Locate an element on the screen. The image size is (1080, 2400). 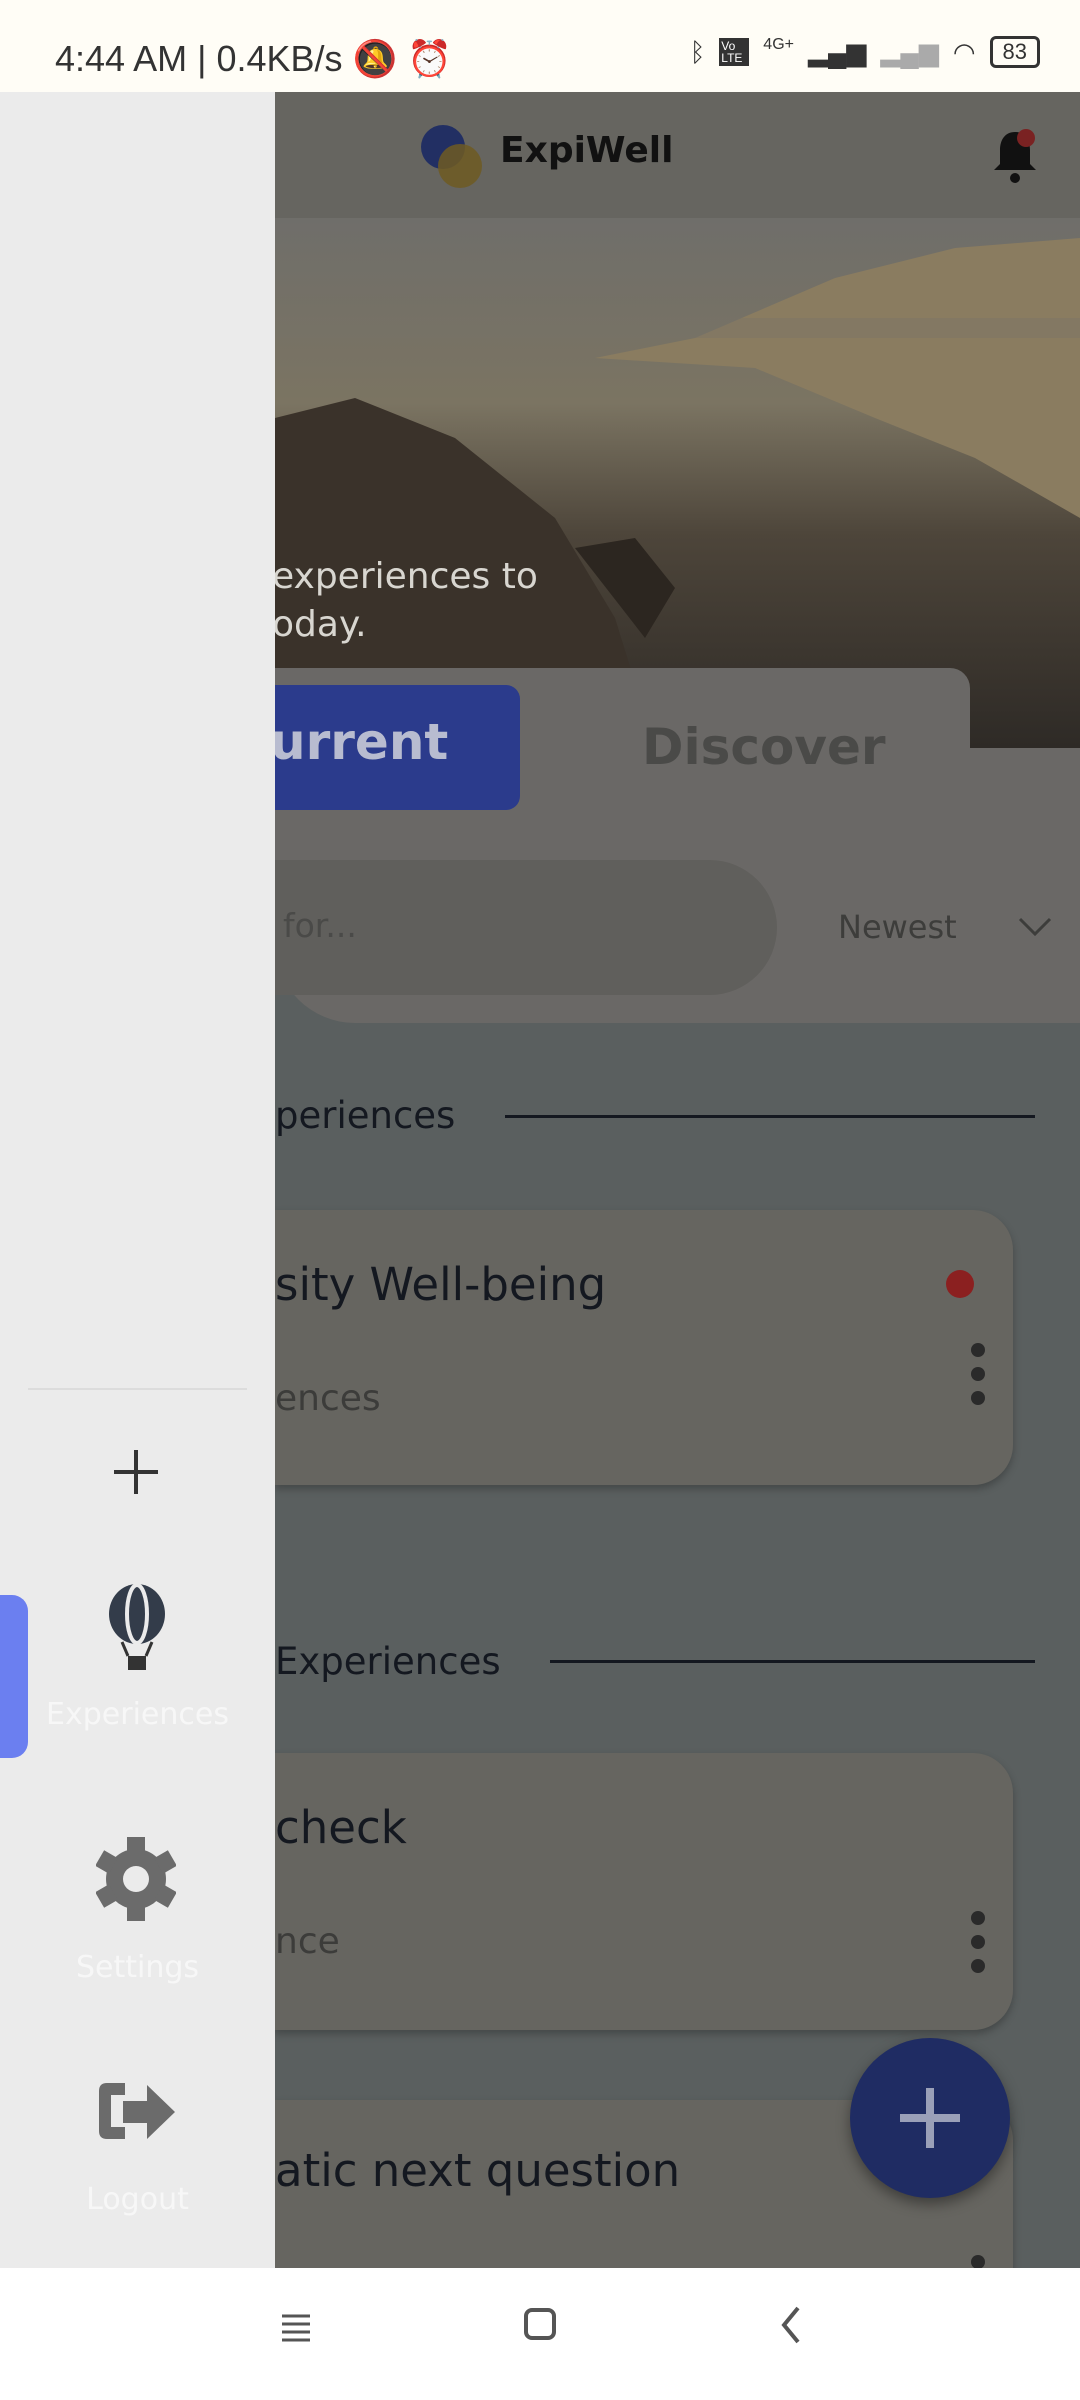
add-experience-button is located at coordinates (930, 2118).